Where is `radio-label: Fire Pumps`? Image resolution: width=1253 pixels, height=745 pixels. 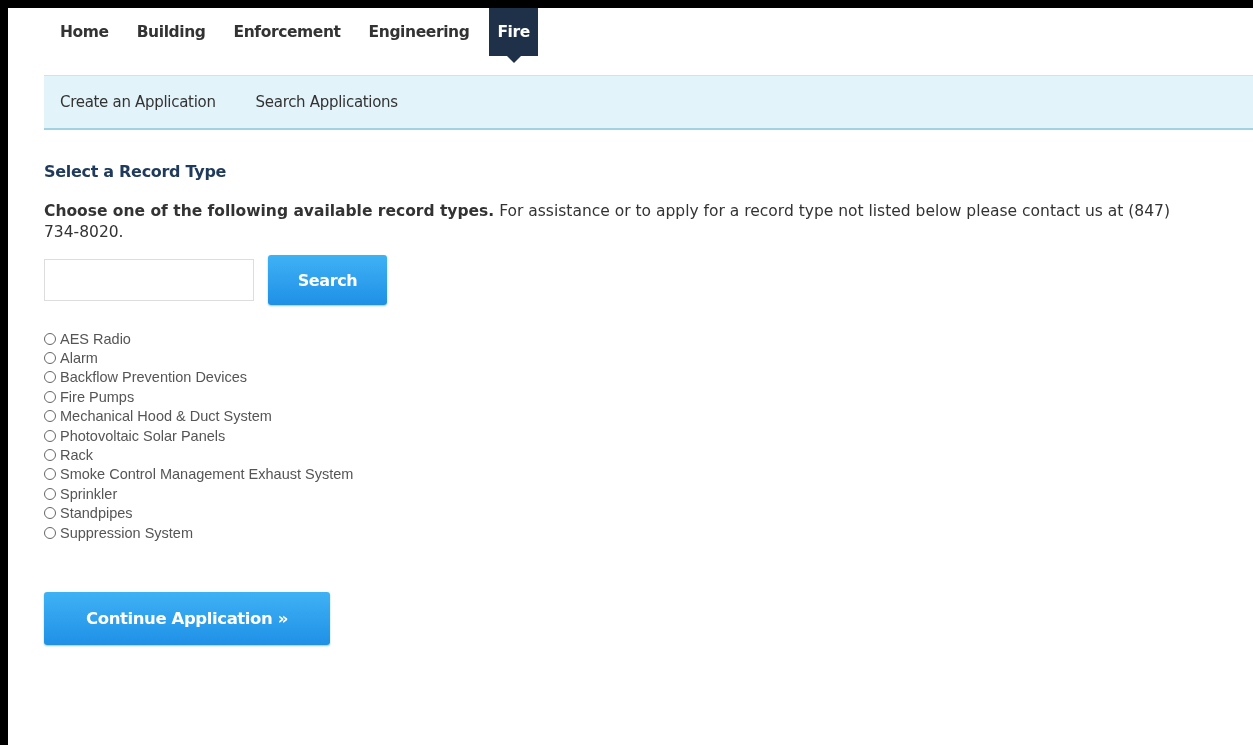 radio-label: Fire Pumps is located at coordinates (97, 396).